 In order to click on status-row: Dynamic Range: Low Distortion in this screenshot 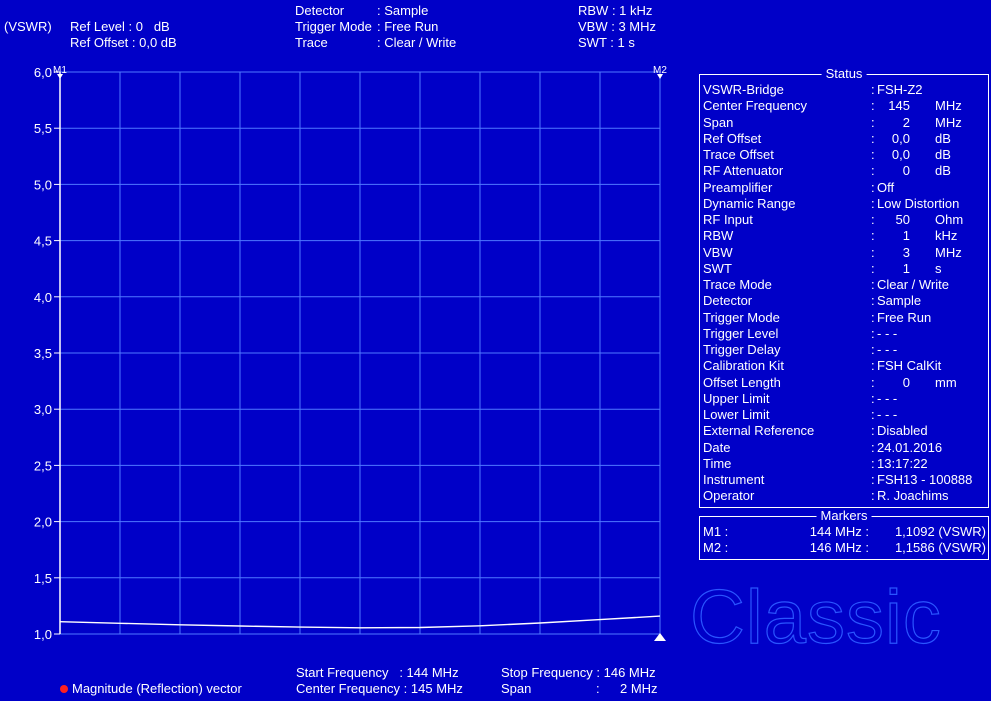, I will do `click(838, 204)`.